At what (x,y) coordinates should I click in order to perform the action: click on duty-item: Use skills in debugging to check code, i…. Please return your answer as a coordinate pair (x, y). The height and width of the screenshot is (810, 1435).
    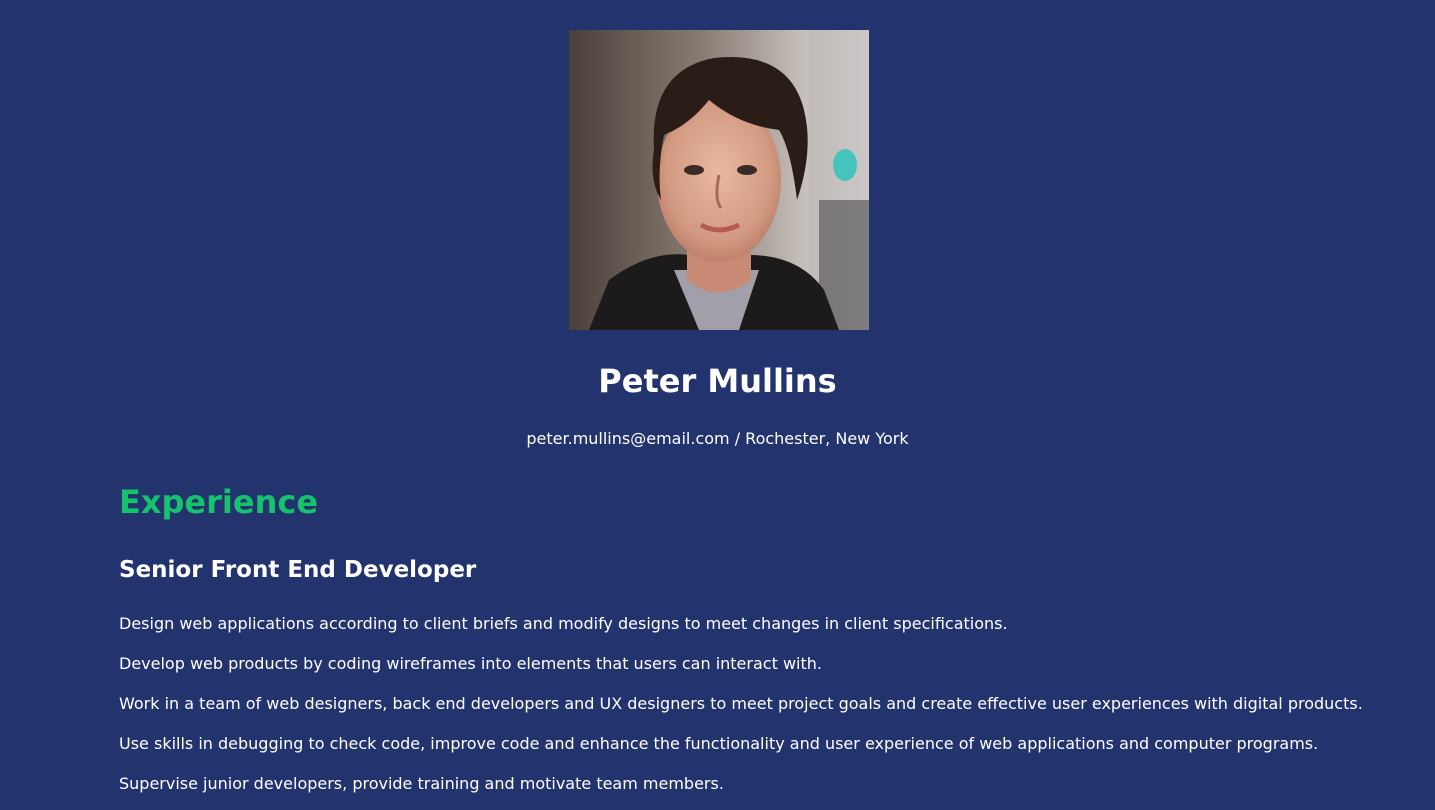
    Looking at the image, I should click on (719, 743).